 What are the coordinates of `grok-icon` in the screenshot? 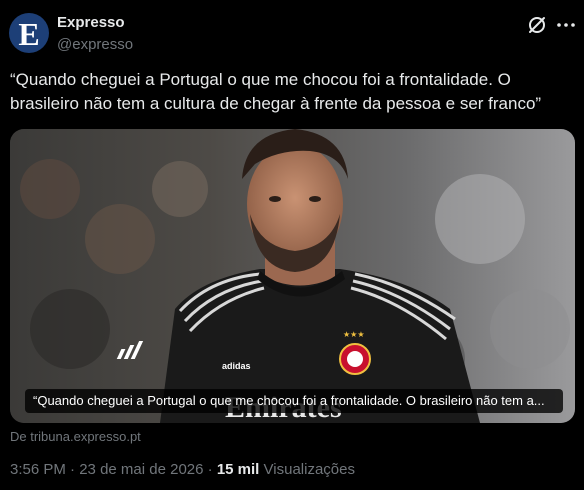 It's located at (537, 25).